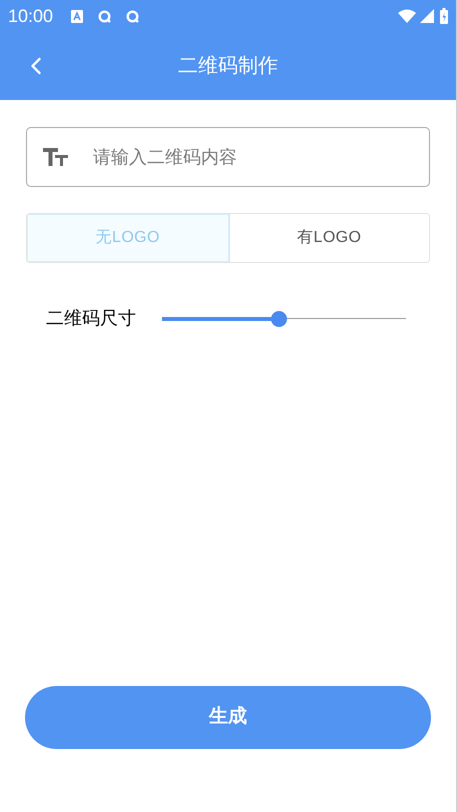 This screenshot has height=812, width=457. What do you see at coordinates (328, 238) in the screenshot?
I see `logo-option-tab: 有LOGO` at bounding box center [328, 238].